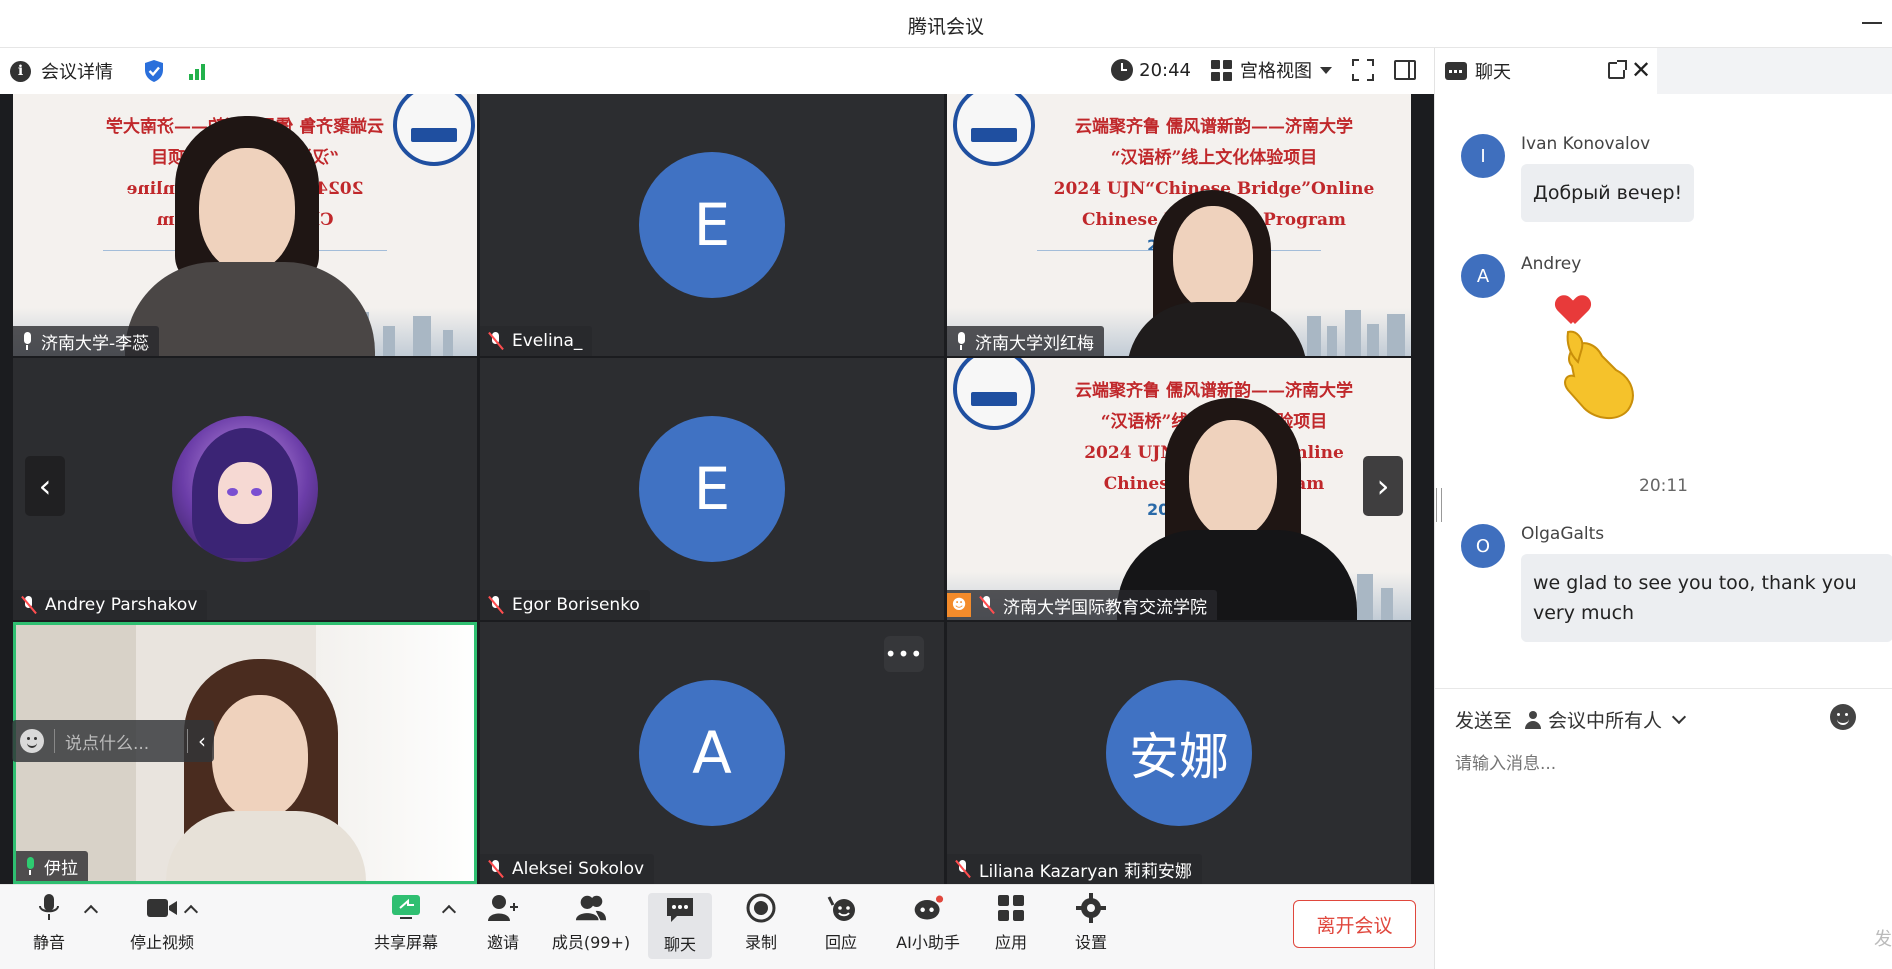 The width and height of the screenshot is (1892, 969). What do you see at coordinates (761, 923) in the screenshot?
I see `record-button: 录制` at bounding box center [761, 923].